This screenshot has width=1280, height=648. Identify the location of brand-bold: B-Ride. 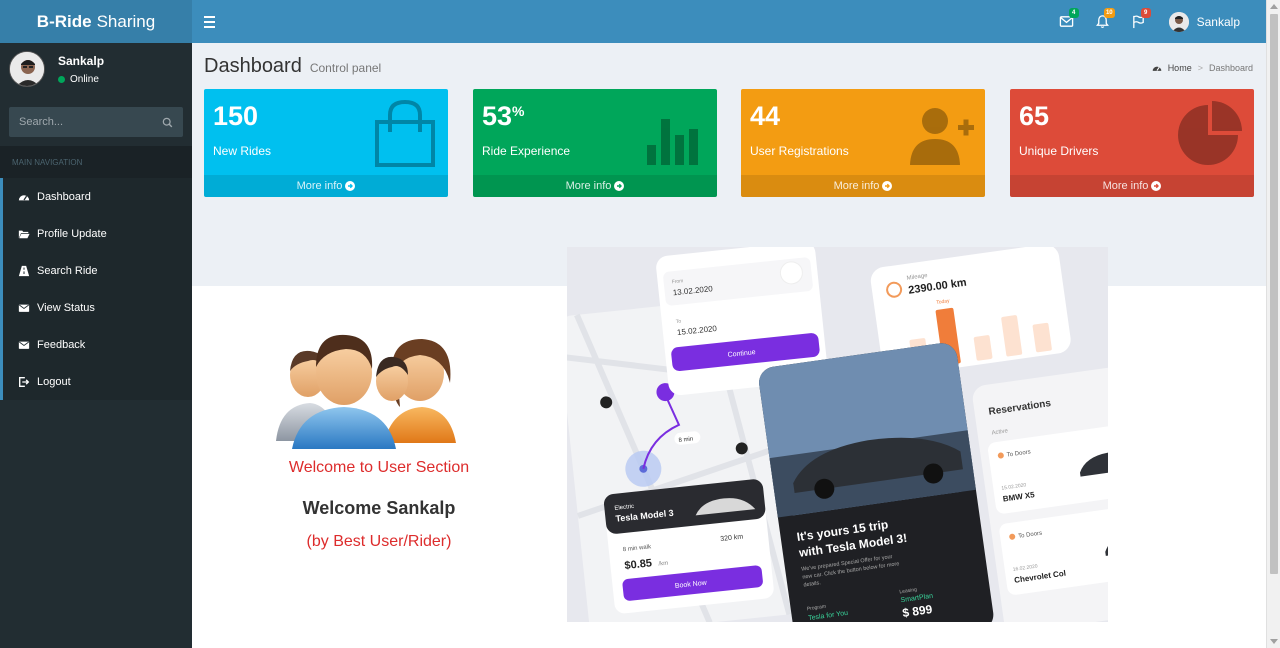
(64, 21).